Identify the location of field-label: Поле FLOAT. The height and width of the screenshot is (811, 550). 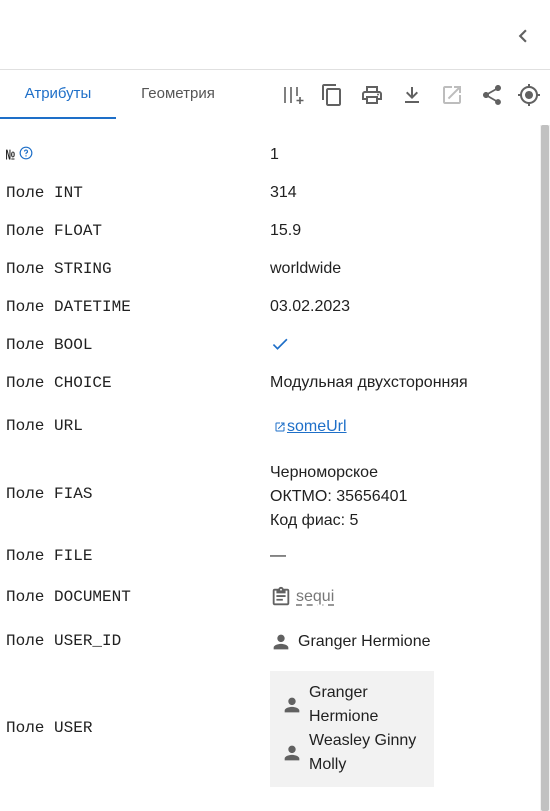
(54, 231).